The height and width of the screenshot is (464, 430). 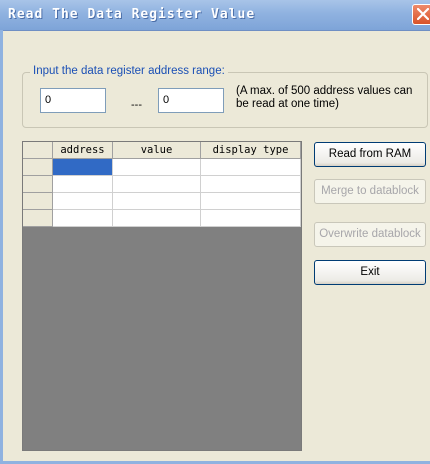 I want to click on close-button, so click(x=421, y=14).